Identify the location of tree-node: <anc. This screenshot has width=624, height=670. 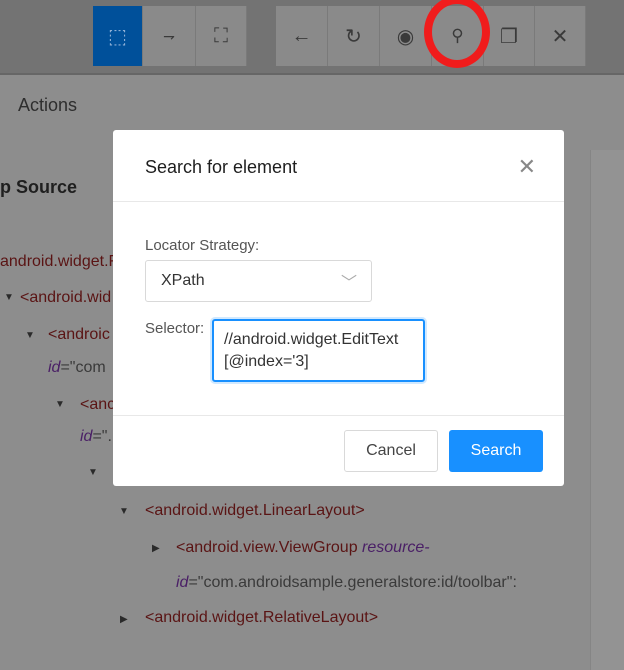
(97, 405).